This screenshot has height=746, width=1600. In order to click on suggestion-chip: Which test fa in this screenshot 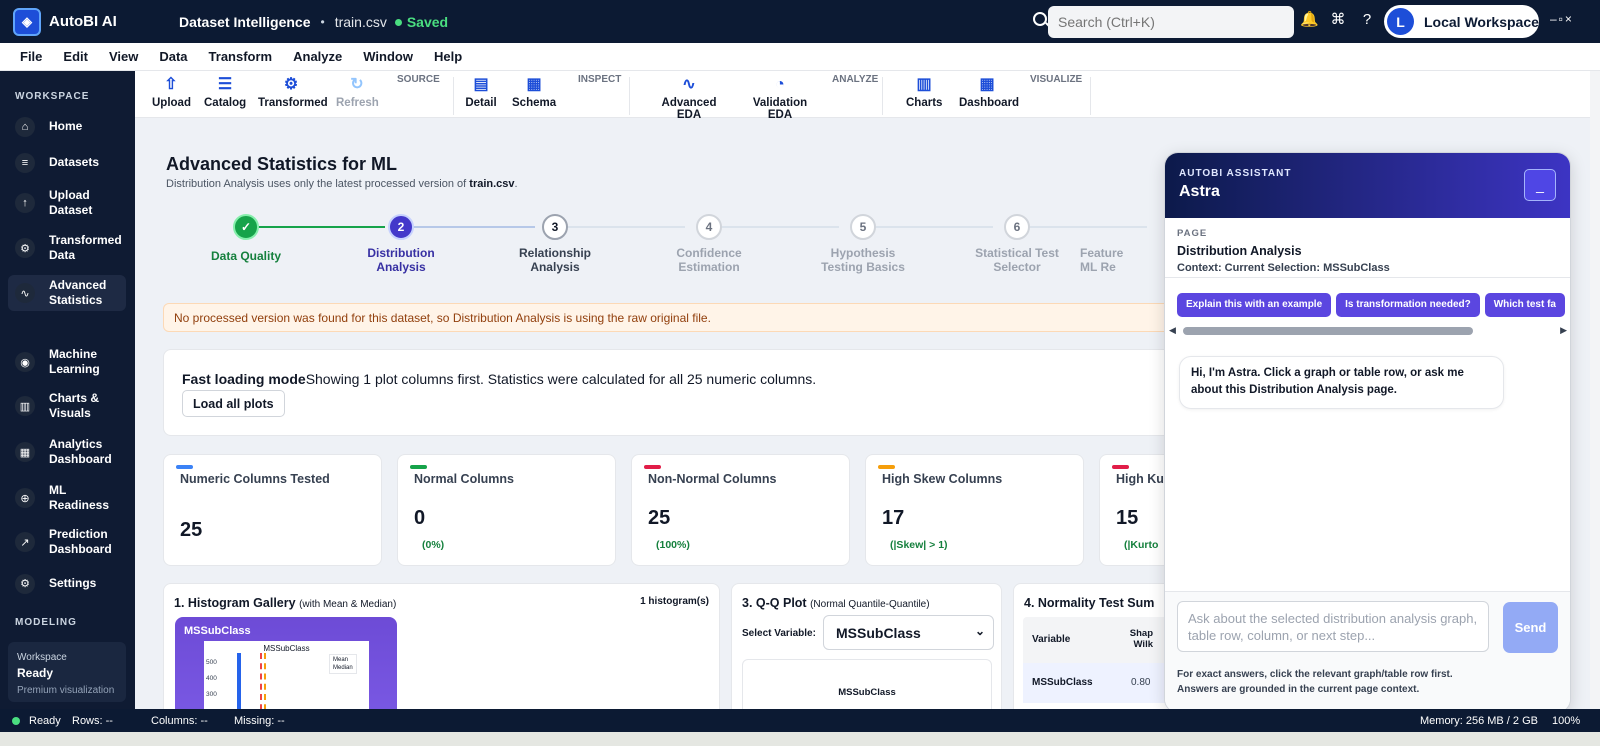, I will do `click(1524, 305)`.